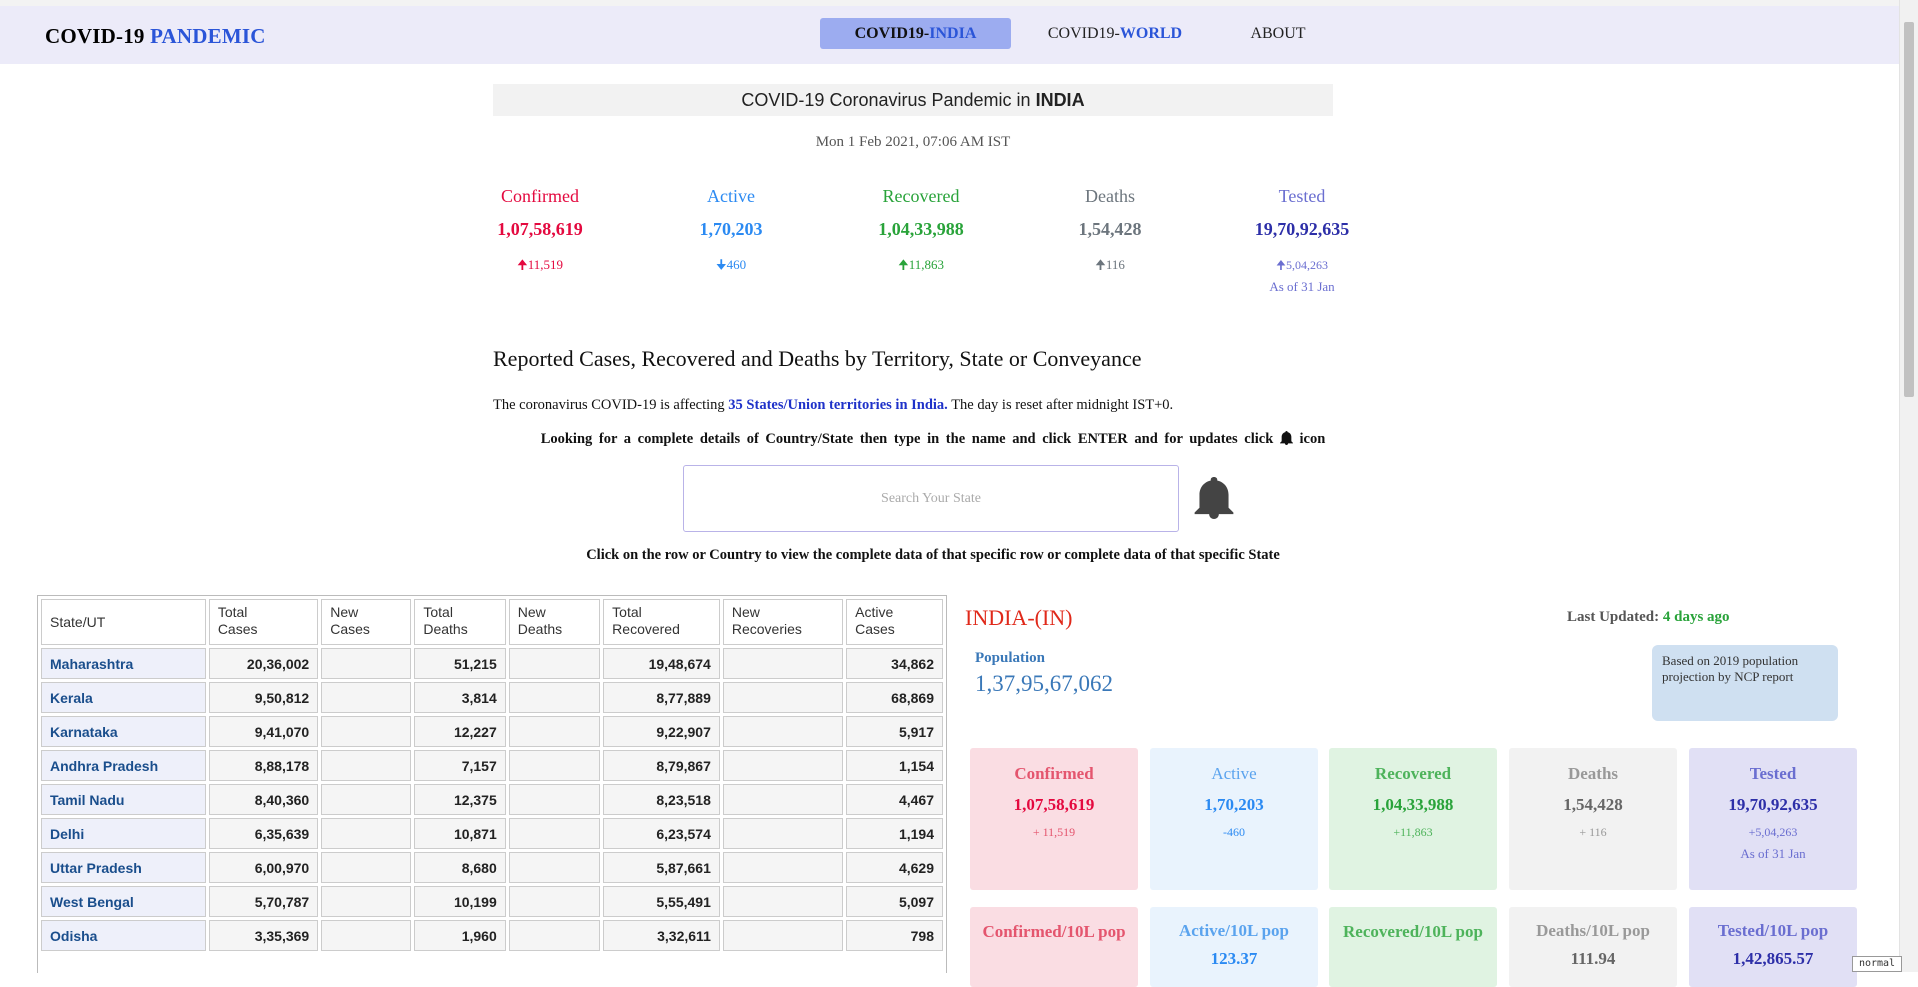  I want to click on column-header: Active Cases, so click(894, 622).